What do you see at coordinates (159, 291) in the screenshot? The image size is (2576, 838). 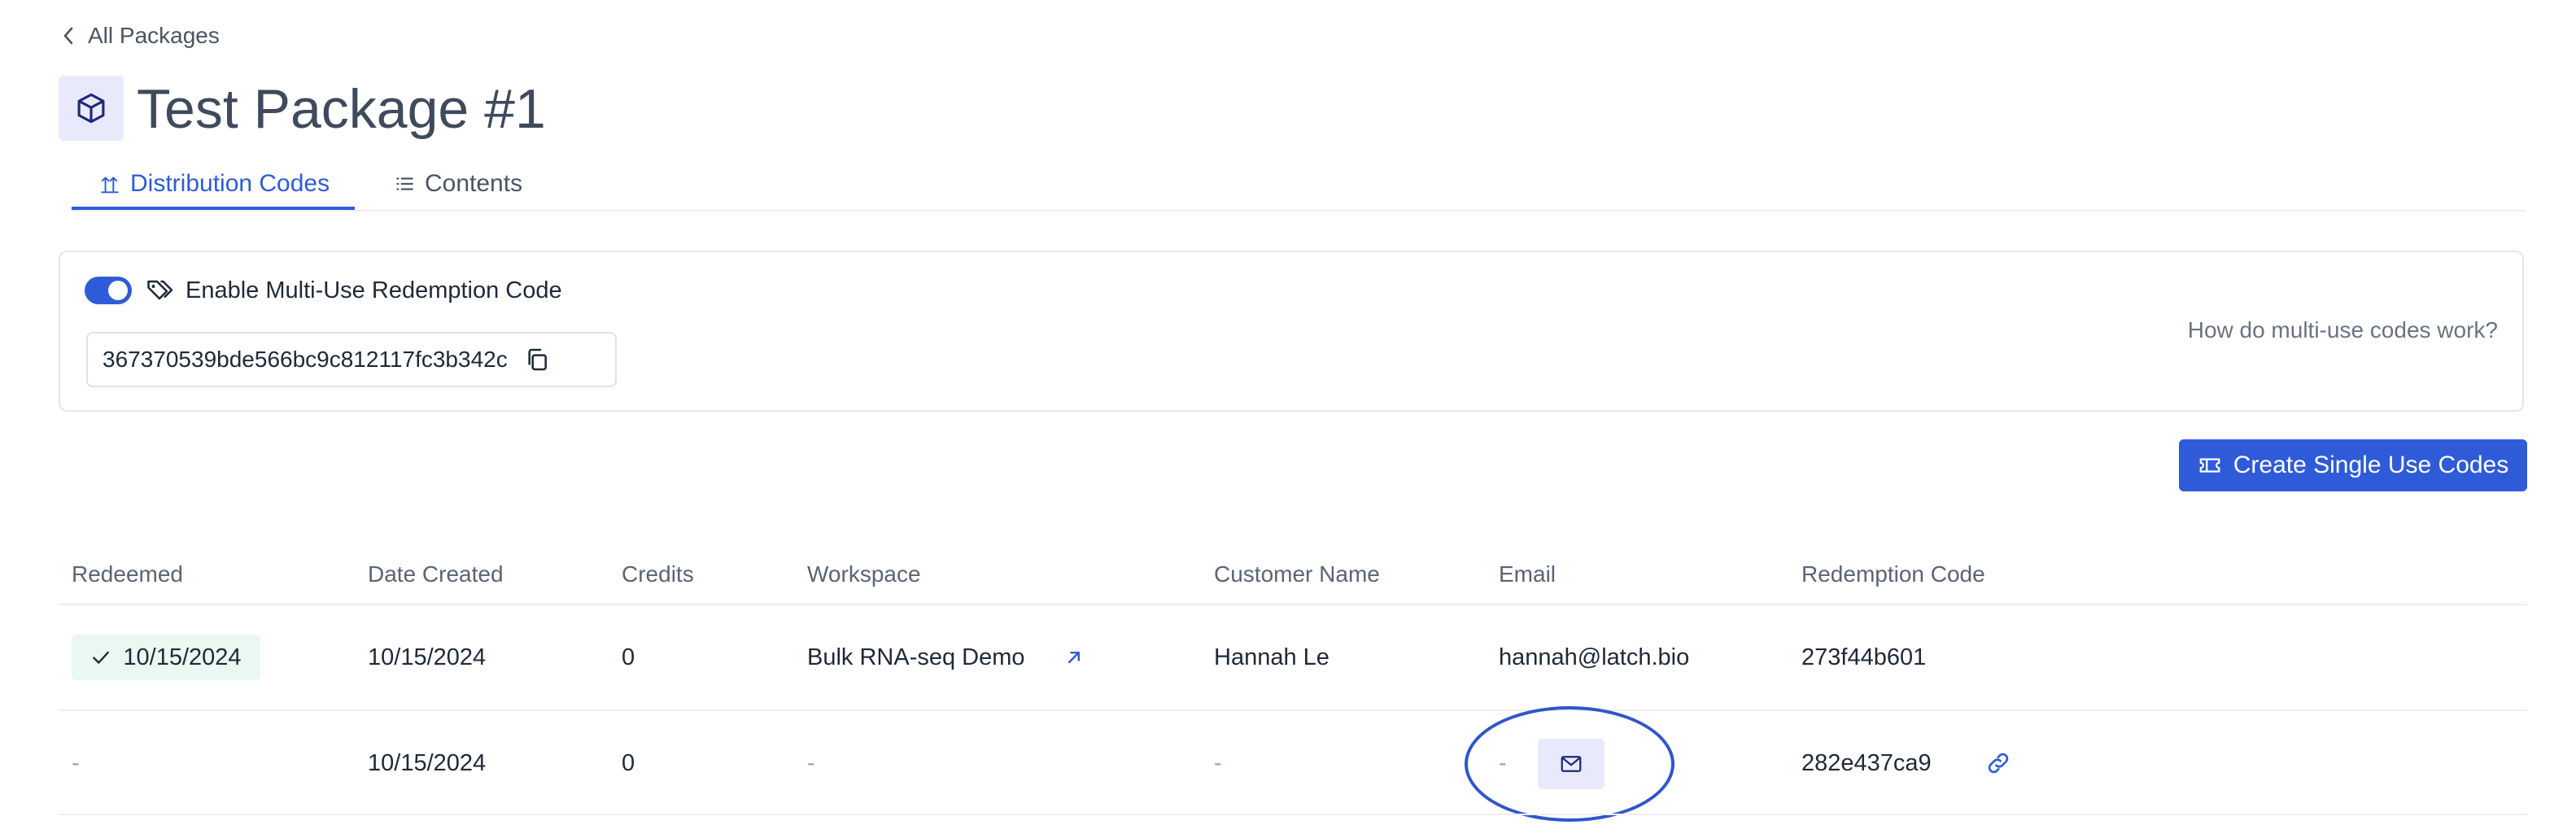 I see `tags-icon` at bounding box center [159, 291].